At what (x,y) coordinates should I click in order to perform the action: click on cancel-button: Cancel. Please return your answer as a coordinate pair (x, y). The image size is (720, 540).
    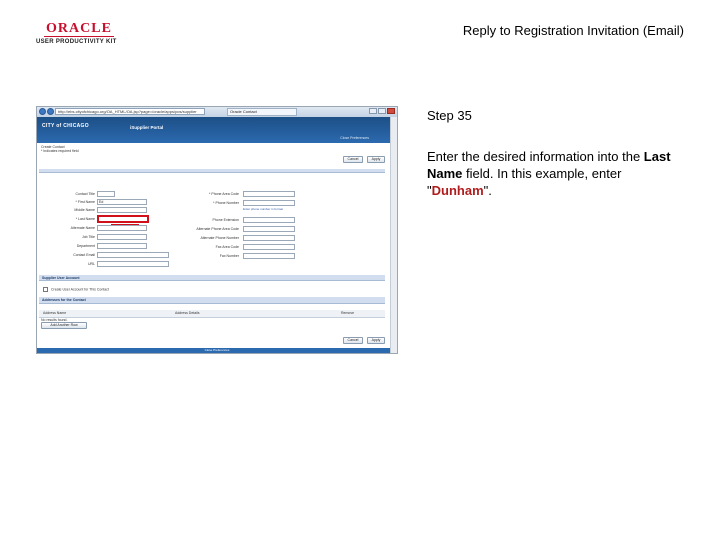
    Looking at the image, I should click on (353, 159).